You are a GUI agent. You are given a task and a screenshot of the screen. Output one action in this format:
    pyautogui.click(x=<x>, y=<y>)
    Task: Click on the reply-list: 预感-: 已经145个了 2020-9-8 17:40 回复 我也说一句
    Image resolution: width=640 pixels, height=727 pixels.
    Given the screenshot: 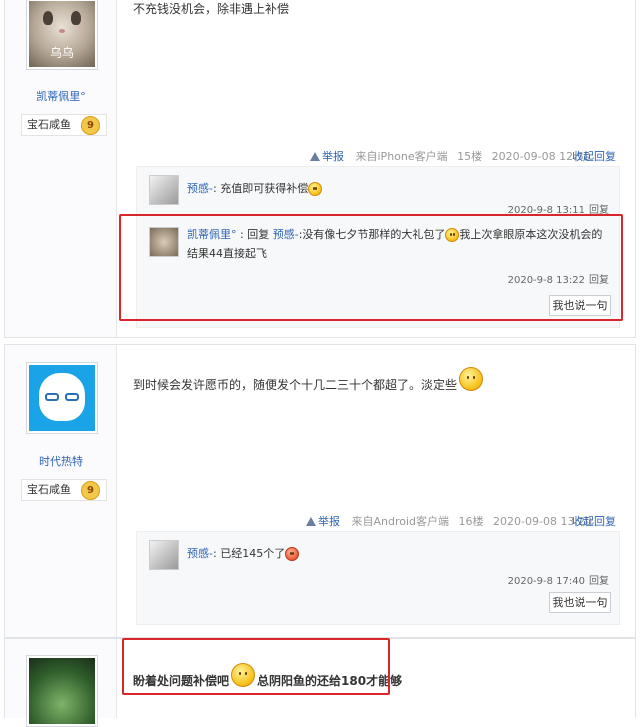 What is the action you would take?
    pyautogui.click(x=378, y=578)
    